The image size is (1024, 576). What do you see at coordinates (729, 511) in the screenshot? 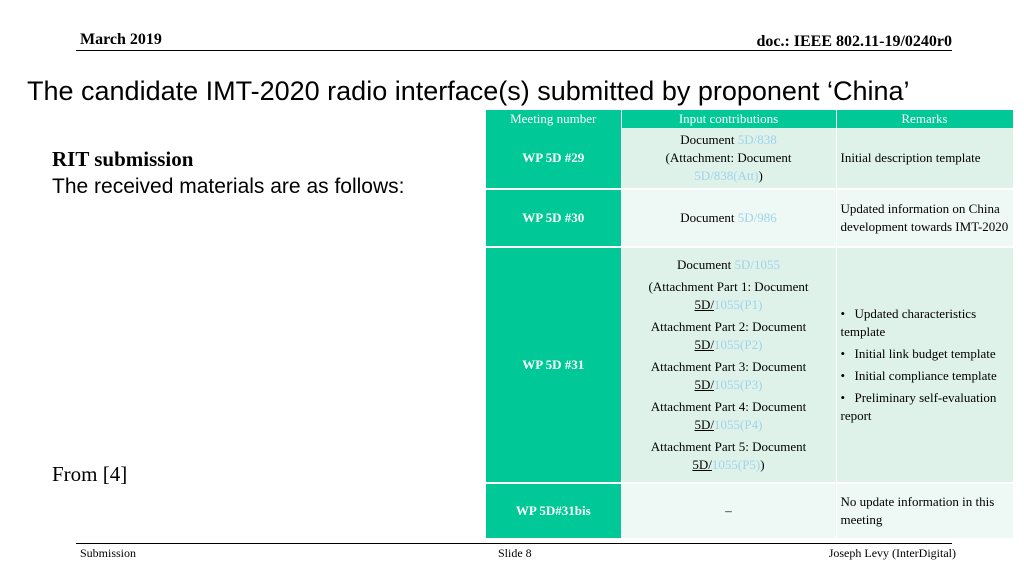
I see `input-cell: –` at bounding box center [729, 511].